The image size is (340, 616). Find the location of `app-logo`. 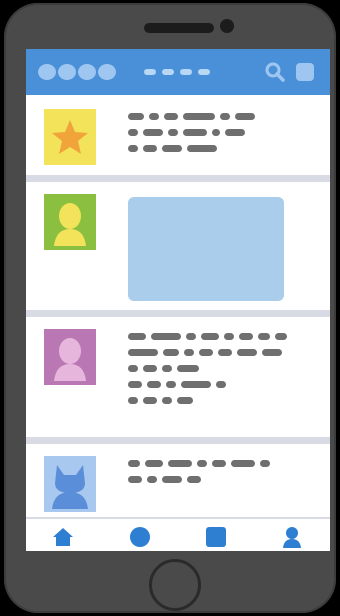

app-logo is located at coordinates (77, 72).